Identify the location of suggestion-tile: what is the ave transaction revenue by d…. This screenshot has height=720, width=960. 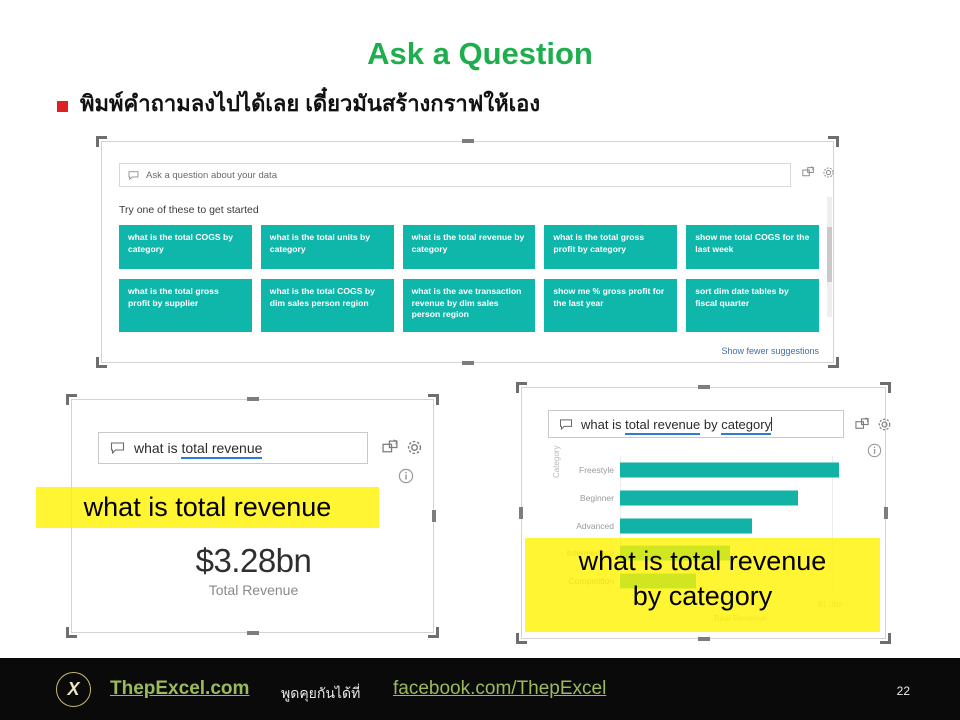
(469, 305).